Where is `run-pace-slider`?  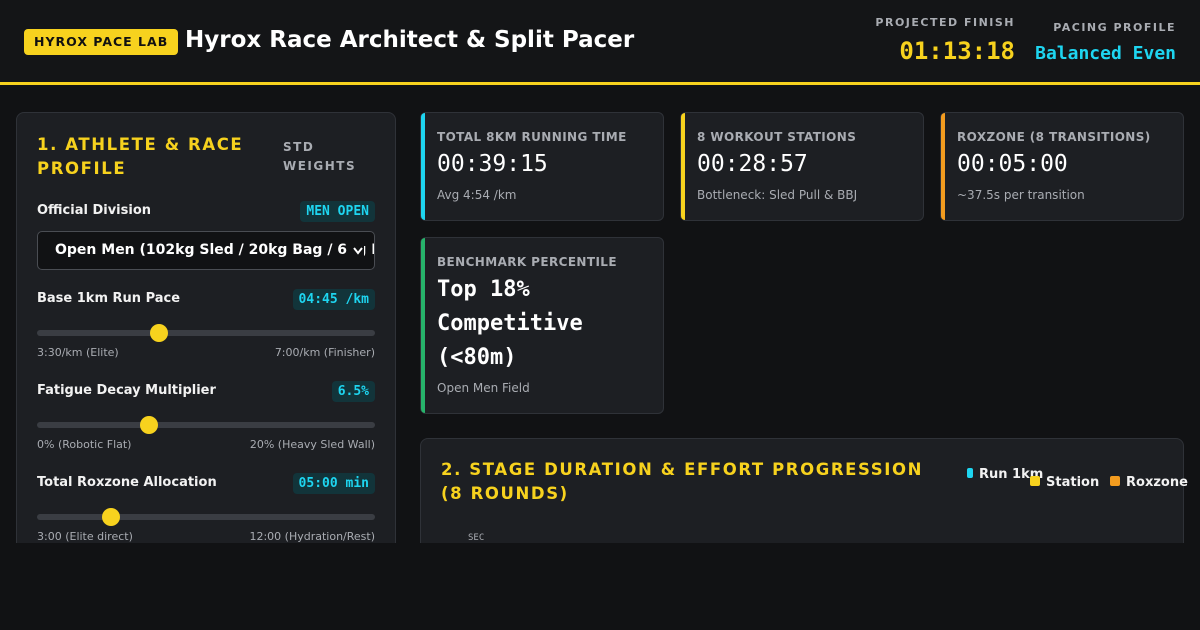 run-pace-slider is located at coordinates (206, 333).